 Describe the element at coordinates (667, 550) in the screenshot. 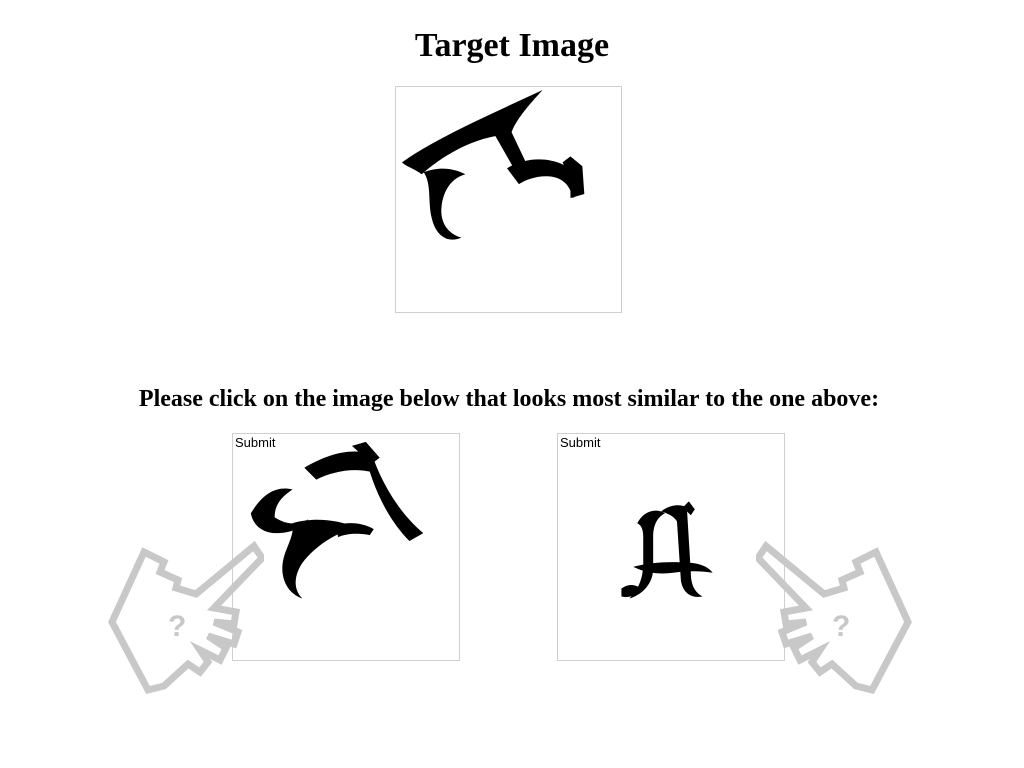

I see `option-2-glyph-icon` at that location.